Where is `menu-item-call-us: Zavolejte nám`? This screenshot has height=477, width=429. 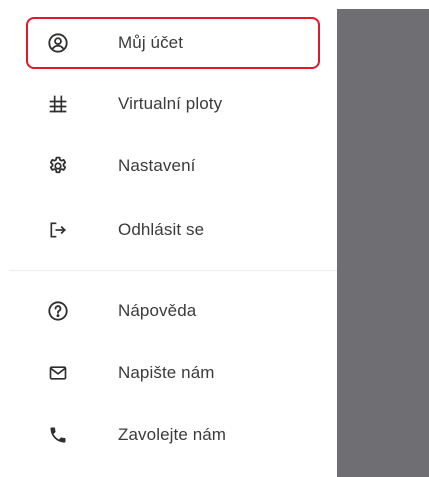 menu-item-call-us: Zavolejte nám is located at coordinates (173, 435).